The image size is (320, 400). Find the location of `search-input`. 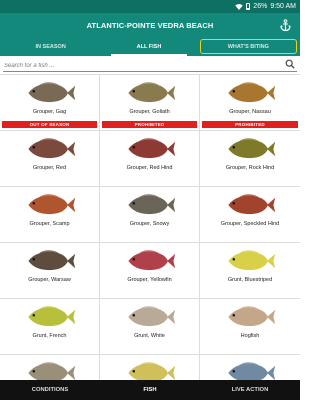

search-input is located at coordinates (150, 66).